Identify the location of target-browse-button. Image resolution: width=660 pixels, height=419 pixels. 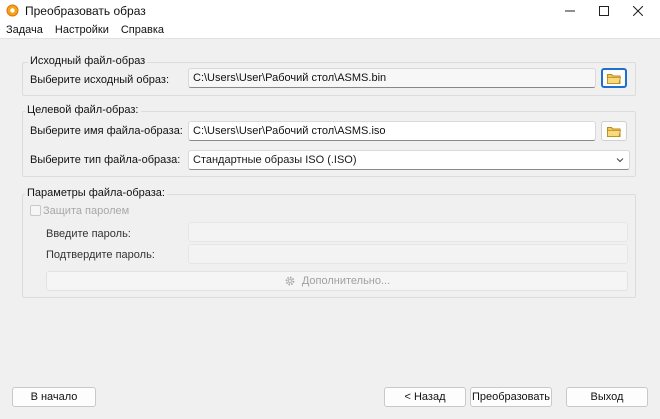
(614, 131).